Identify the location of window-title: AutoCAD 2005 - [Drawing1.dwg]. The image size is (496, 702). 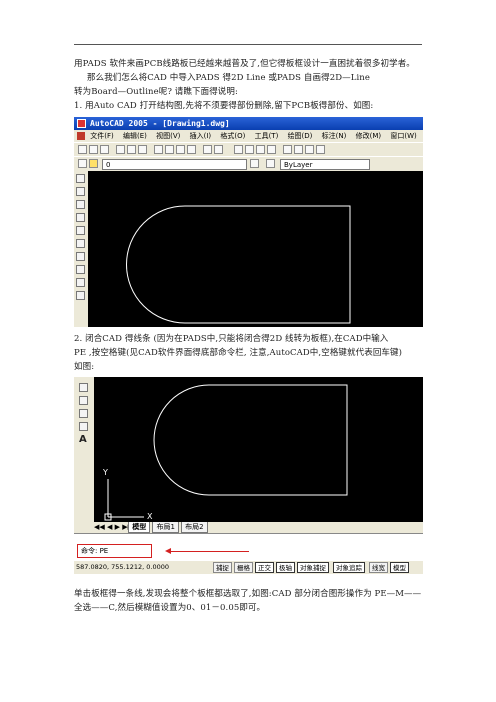
(160, 123).